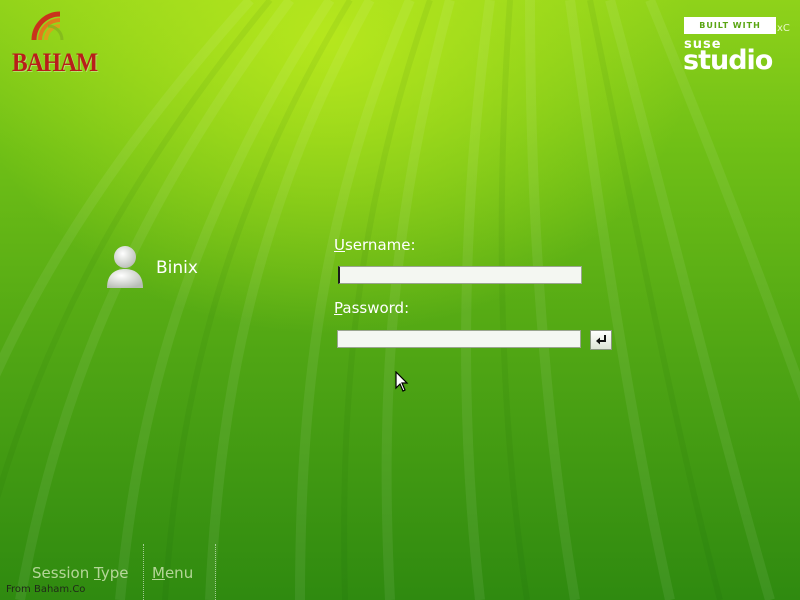 This screenshot has height=600, width=800. I want to click on built-with-label: BUILT WITH, so click(730, 25).